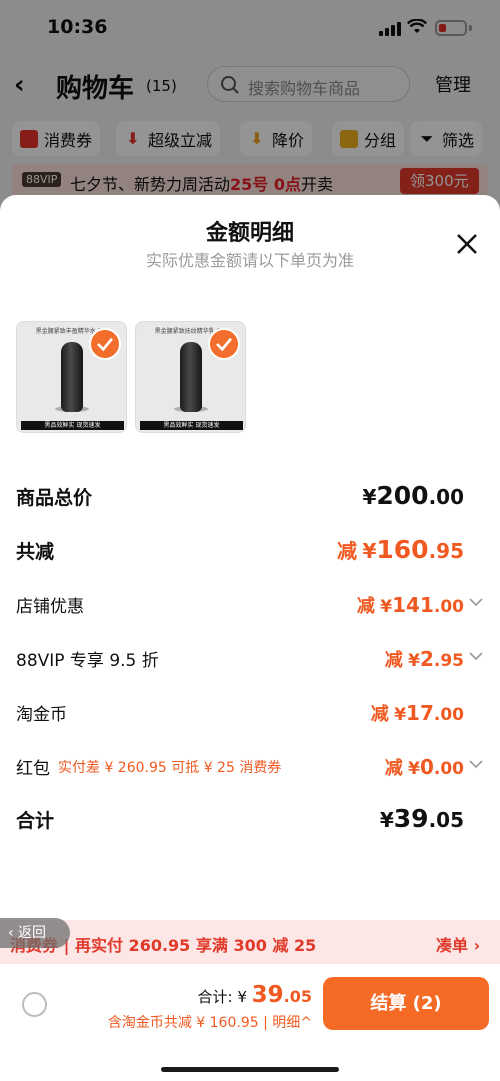 The image size is (500, 1081). I want to click on sum-value: ¥39.05, so click(421, 818).